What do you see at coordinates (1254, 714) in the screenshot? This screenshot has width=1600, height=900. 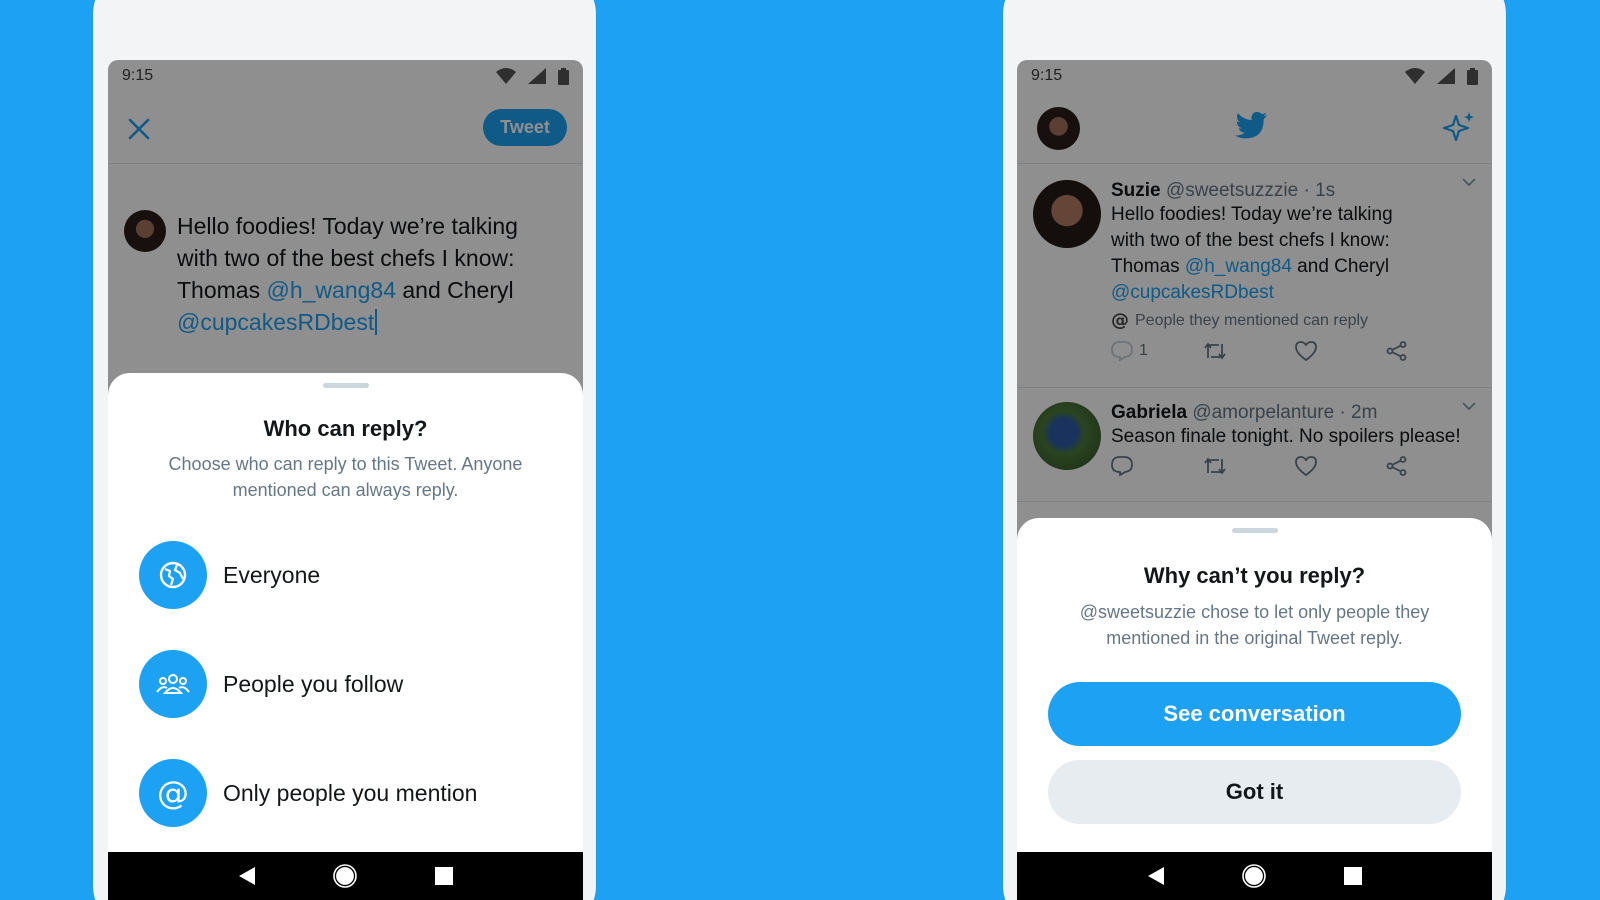 I see `see-conversation-button: See conversation` at bounding box center [1254, 714].